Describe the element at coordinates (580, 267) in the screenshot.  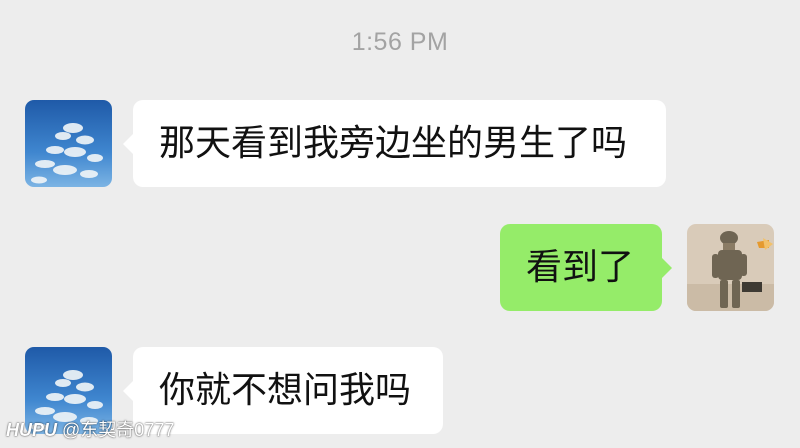
I see `message-text: 看到了` at that location.